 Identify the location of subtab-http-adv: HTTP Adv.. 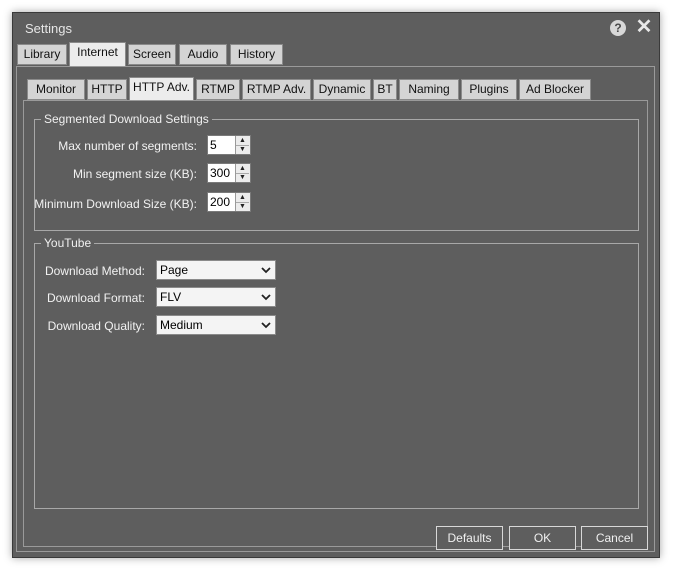
(161, 89).